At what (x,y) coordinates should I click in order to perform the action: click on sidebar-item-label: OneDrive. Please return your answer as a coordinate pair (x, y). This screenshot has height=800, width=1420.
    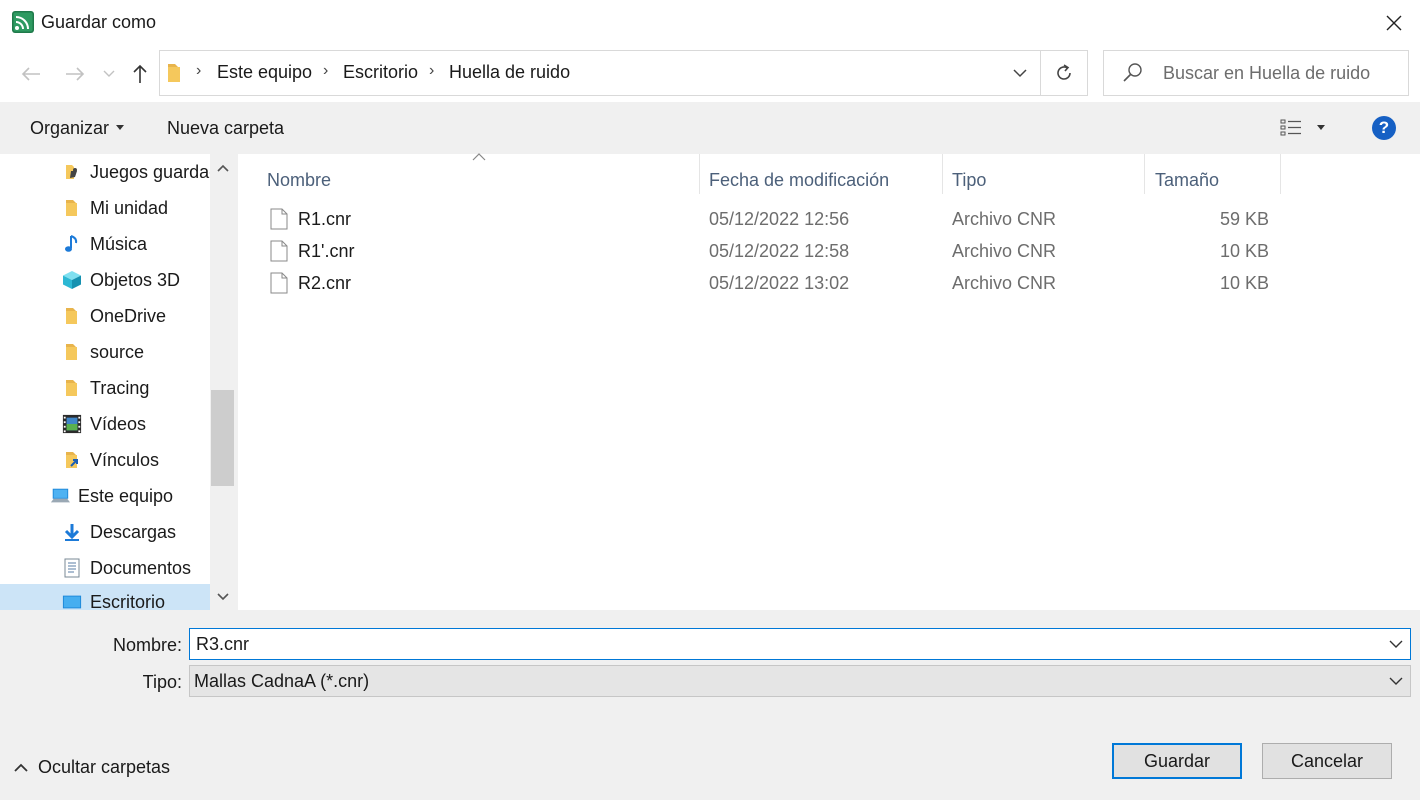
    Looking at the image, I should click on (128, 315).